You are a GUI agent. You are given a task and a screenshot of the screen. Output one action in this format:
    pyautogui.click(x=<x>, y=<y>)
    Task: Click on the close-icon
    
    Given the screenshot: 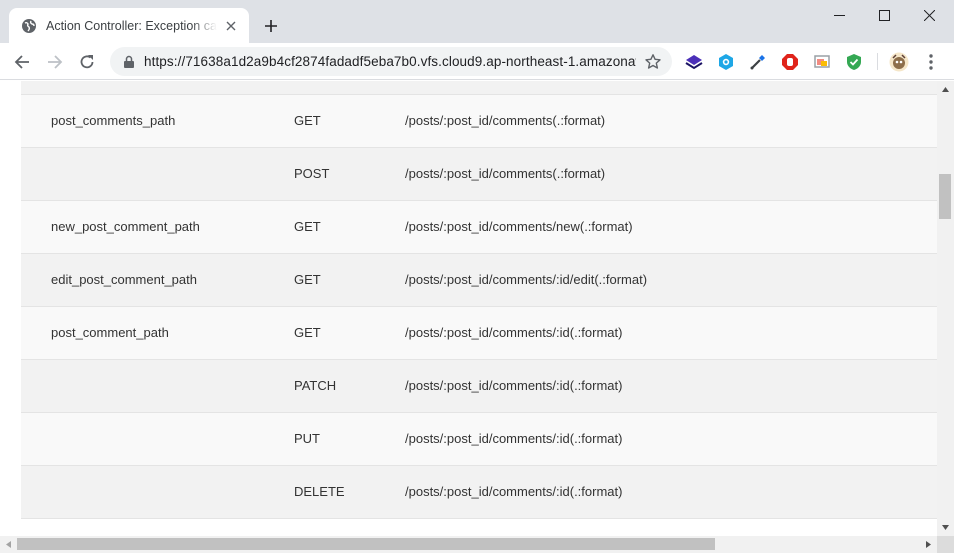 What is the action you would take?
    pyautogui.click(x=929, y=15)
    